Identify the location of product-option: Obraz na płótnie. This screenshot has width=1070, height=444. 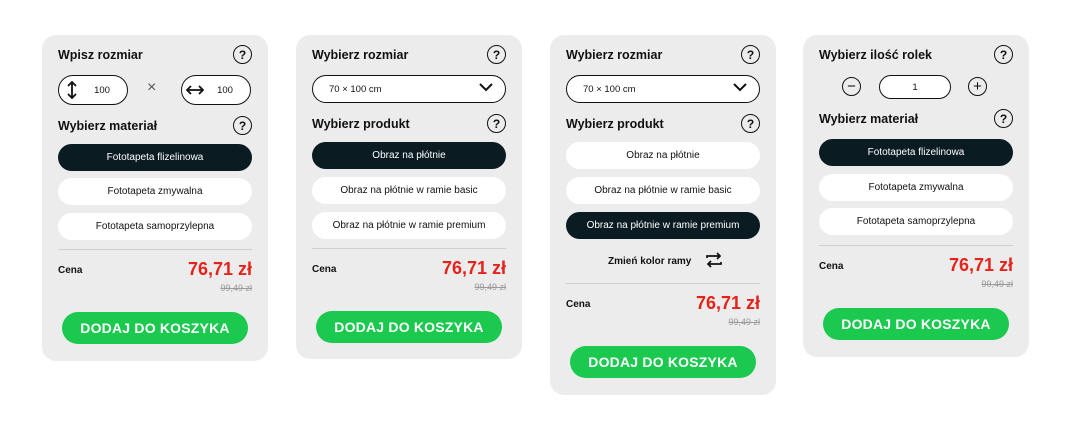
(663, 155).